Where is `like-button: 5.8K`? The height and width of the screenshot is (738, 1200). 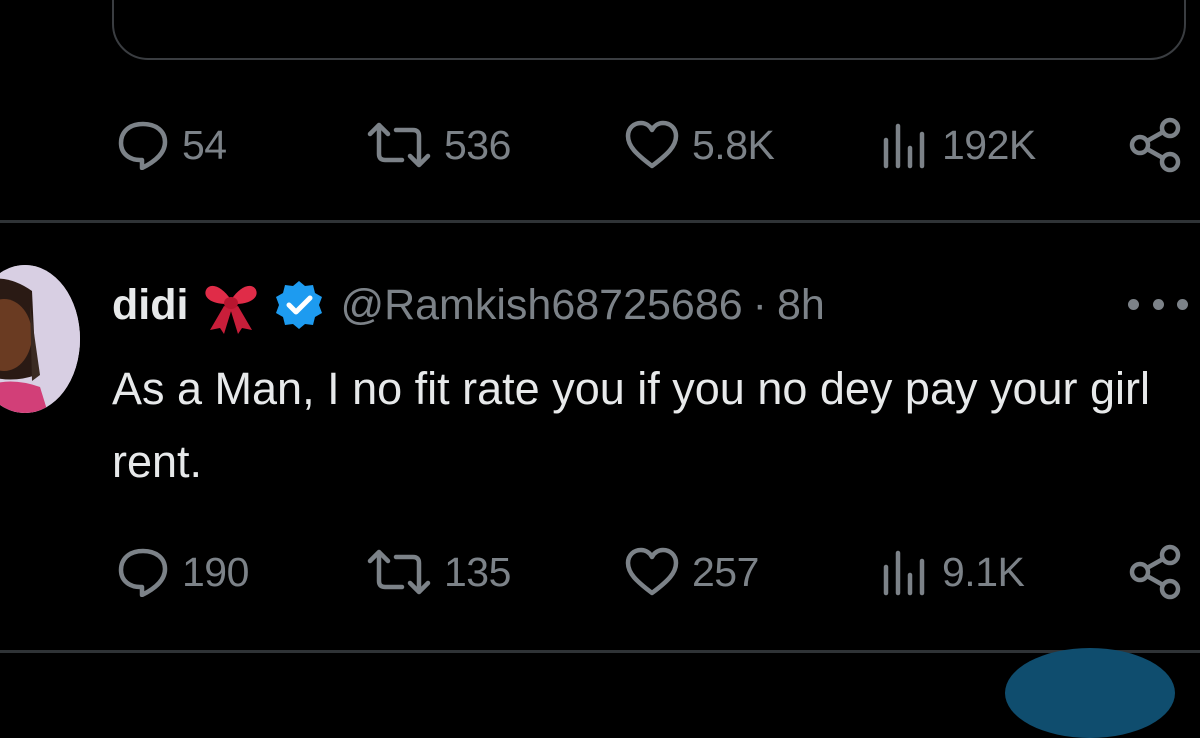 like-button: 5.8K is located at coordinates (699, 145).